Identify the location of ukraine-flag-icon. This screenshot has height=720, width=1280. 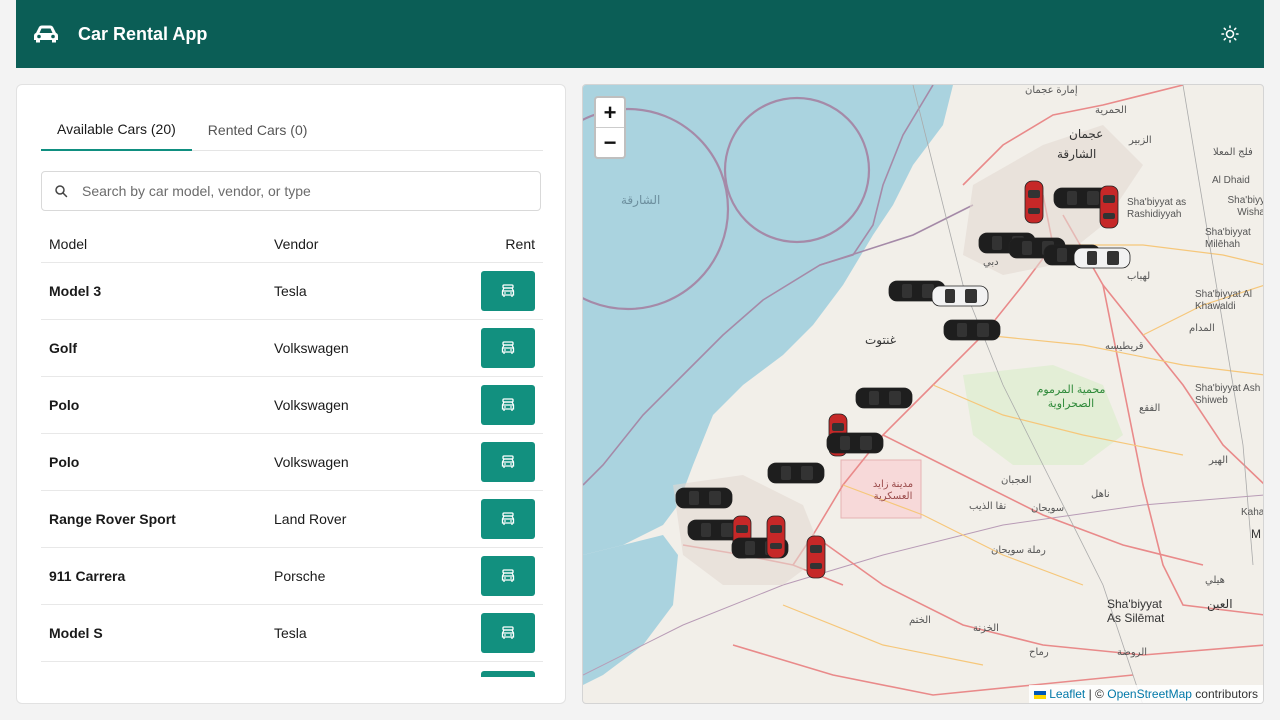
(1039, 694).